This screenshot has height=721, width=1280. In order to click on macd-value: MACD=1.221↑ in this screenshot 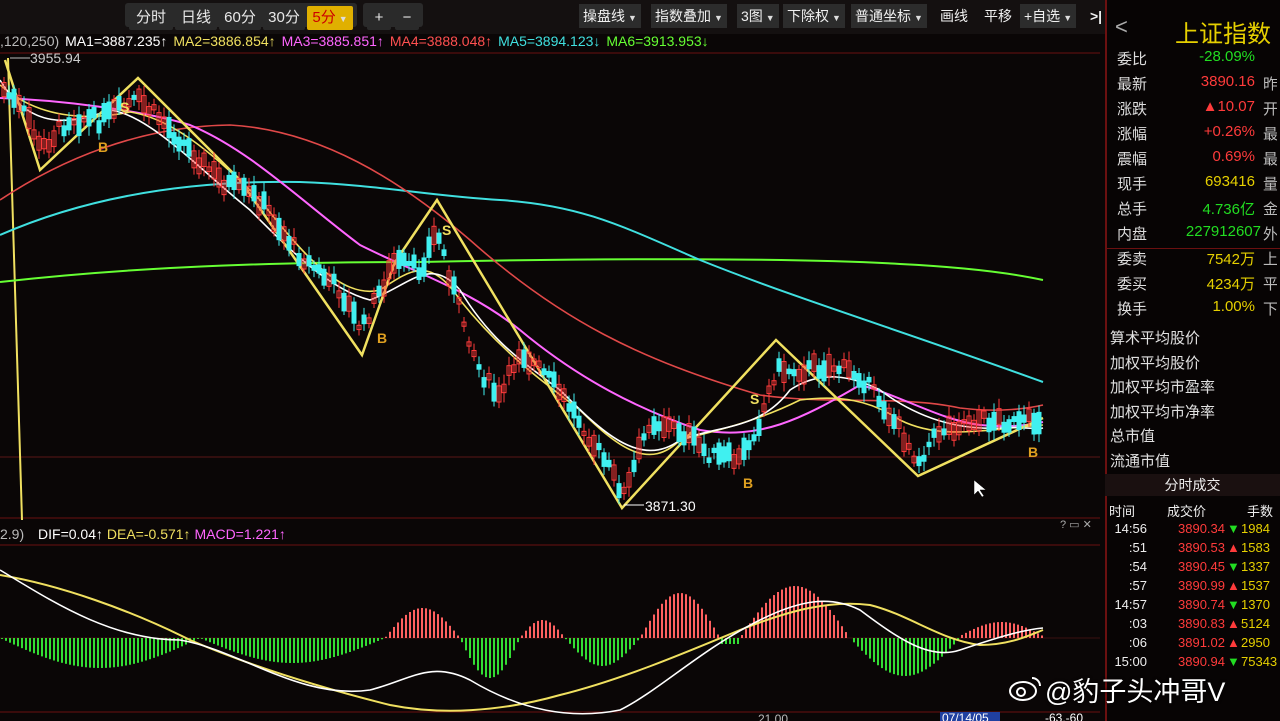, I will do `click(240, 534)`.